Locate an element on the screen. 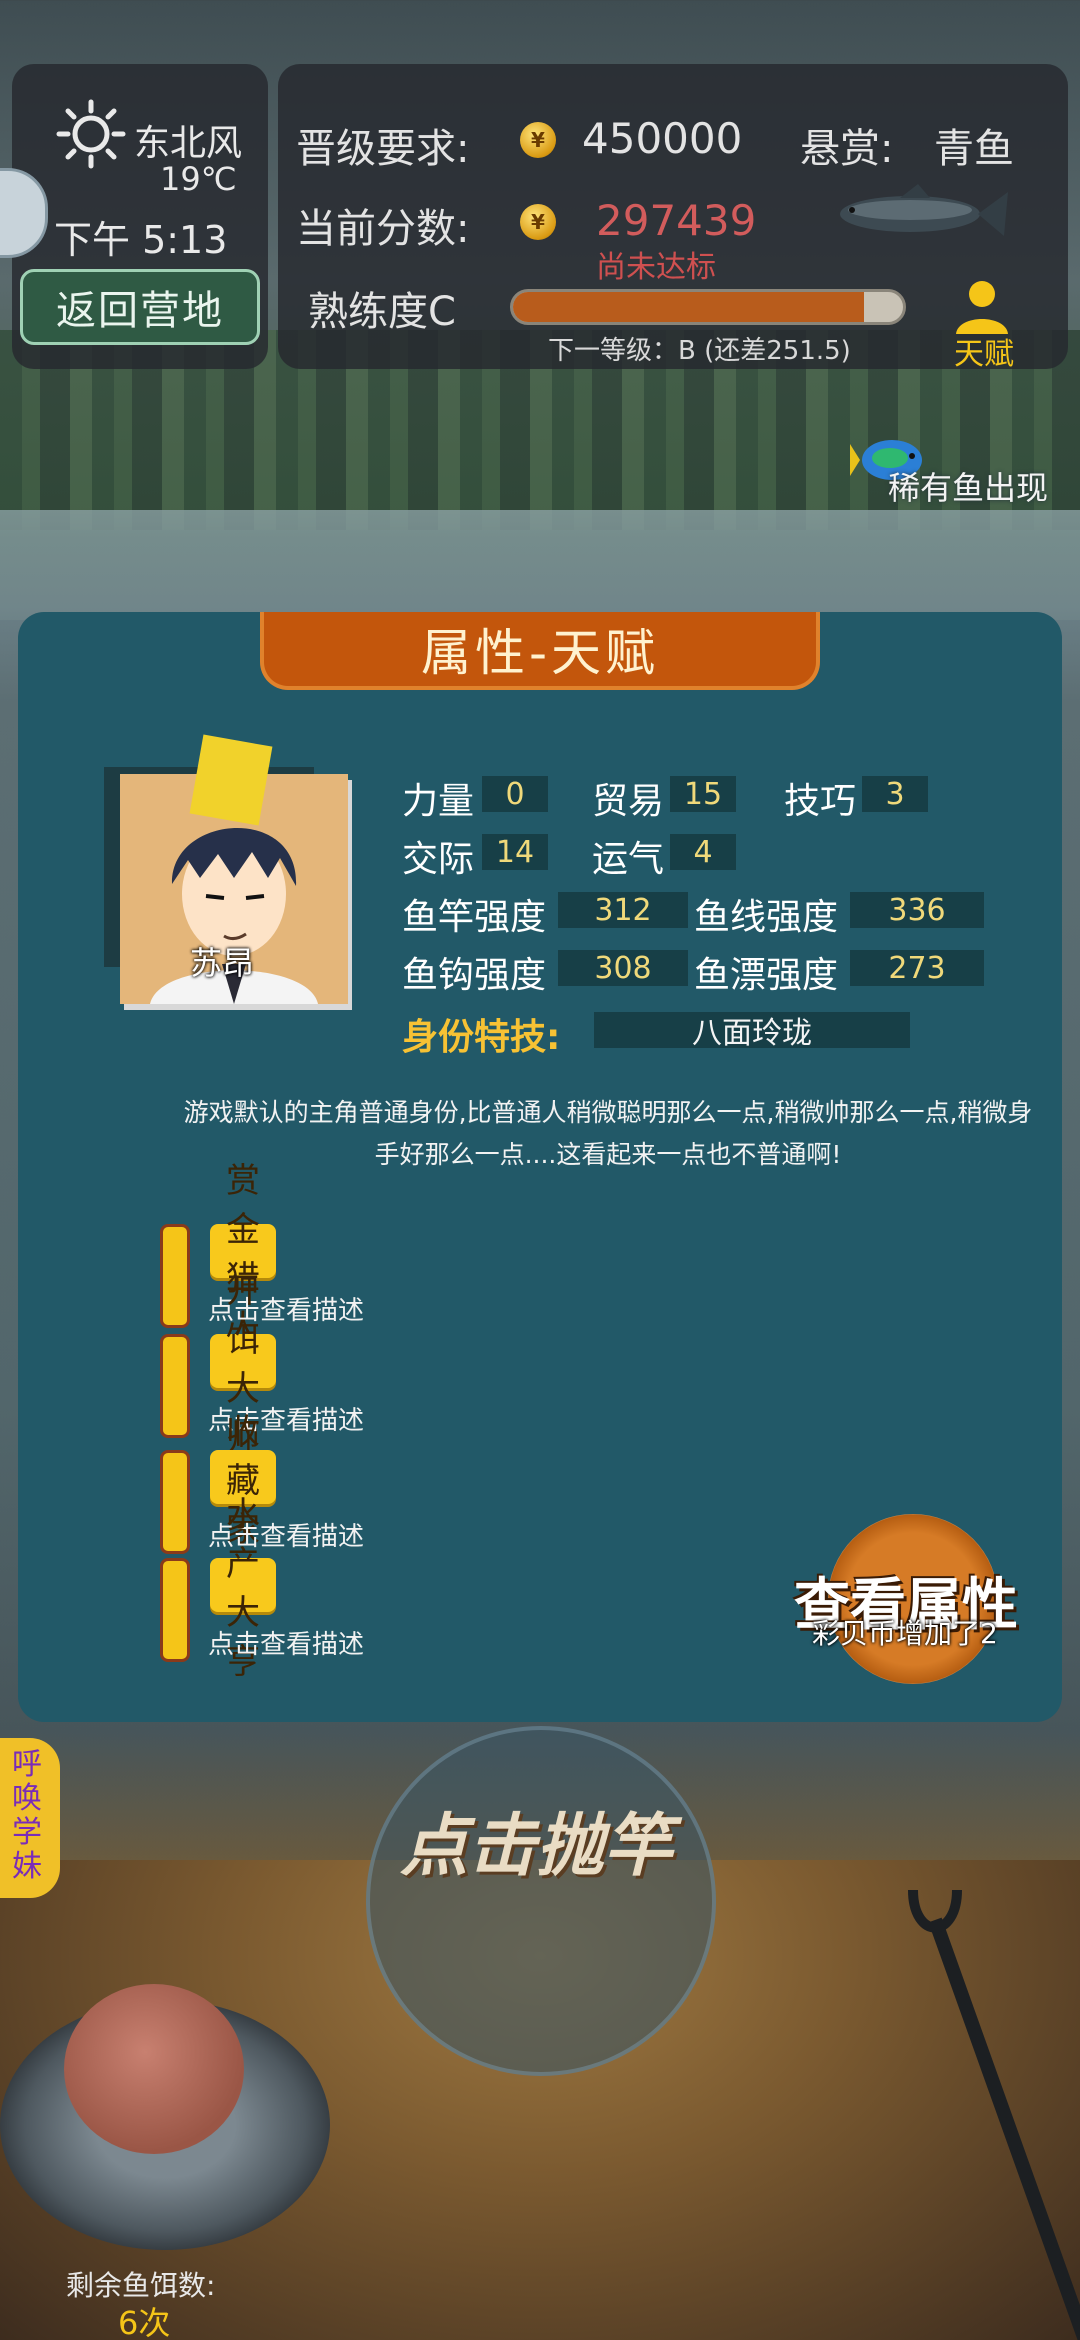  cast-rod-button is located at coordinates (541, 1901).